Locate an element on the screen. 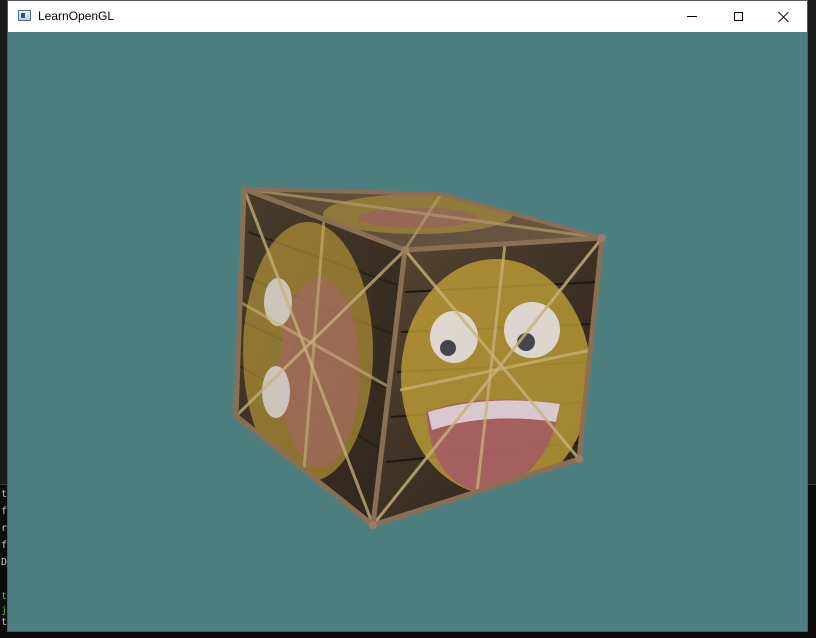  maximize-icon is located at coordinates (738, 16).